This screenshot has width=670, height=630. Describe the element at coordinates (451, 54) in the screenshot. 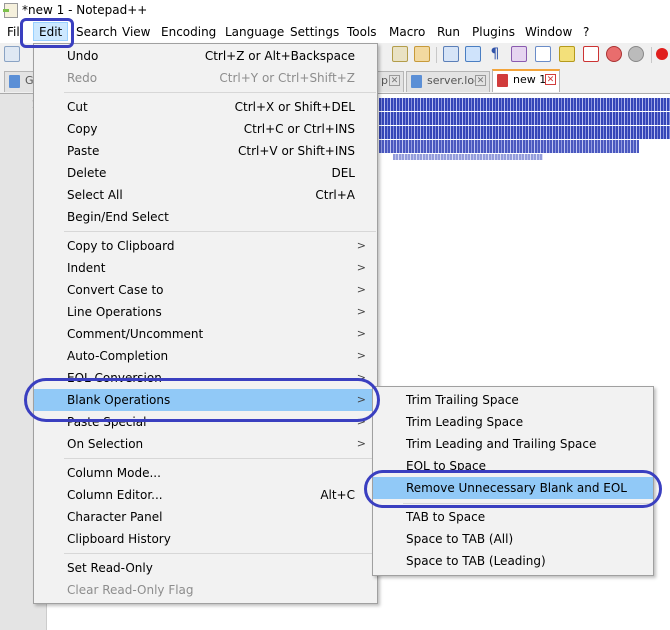

I see `zoom-in-icon` at that location.